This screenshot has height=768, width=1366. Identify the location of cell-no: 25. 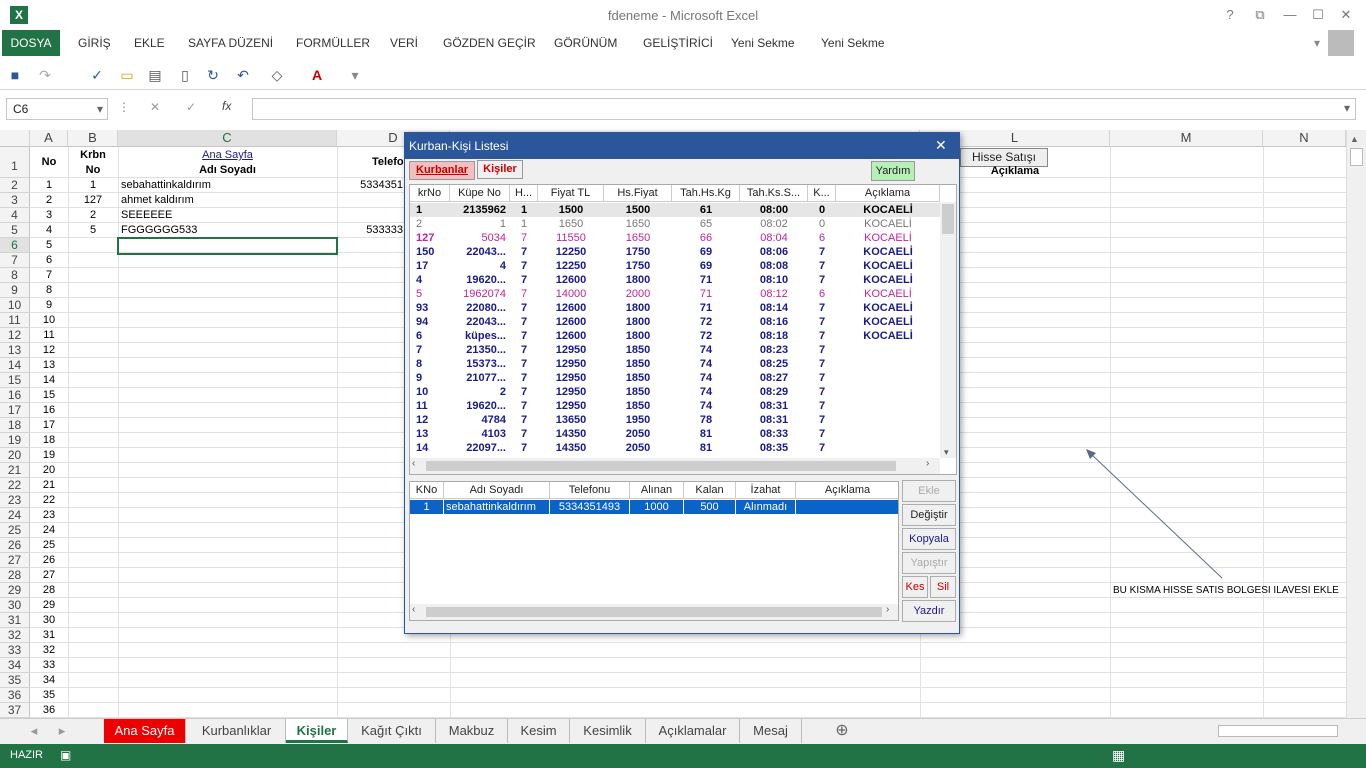
(49, 545).